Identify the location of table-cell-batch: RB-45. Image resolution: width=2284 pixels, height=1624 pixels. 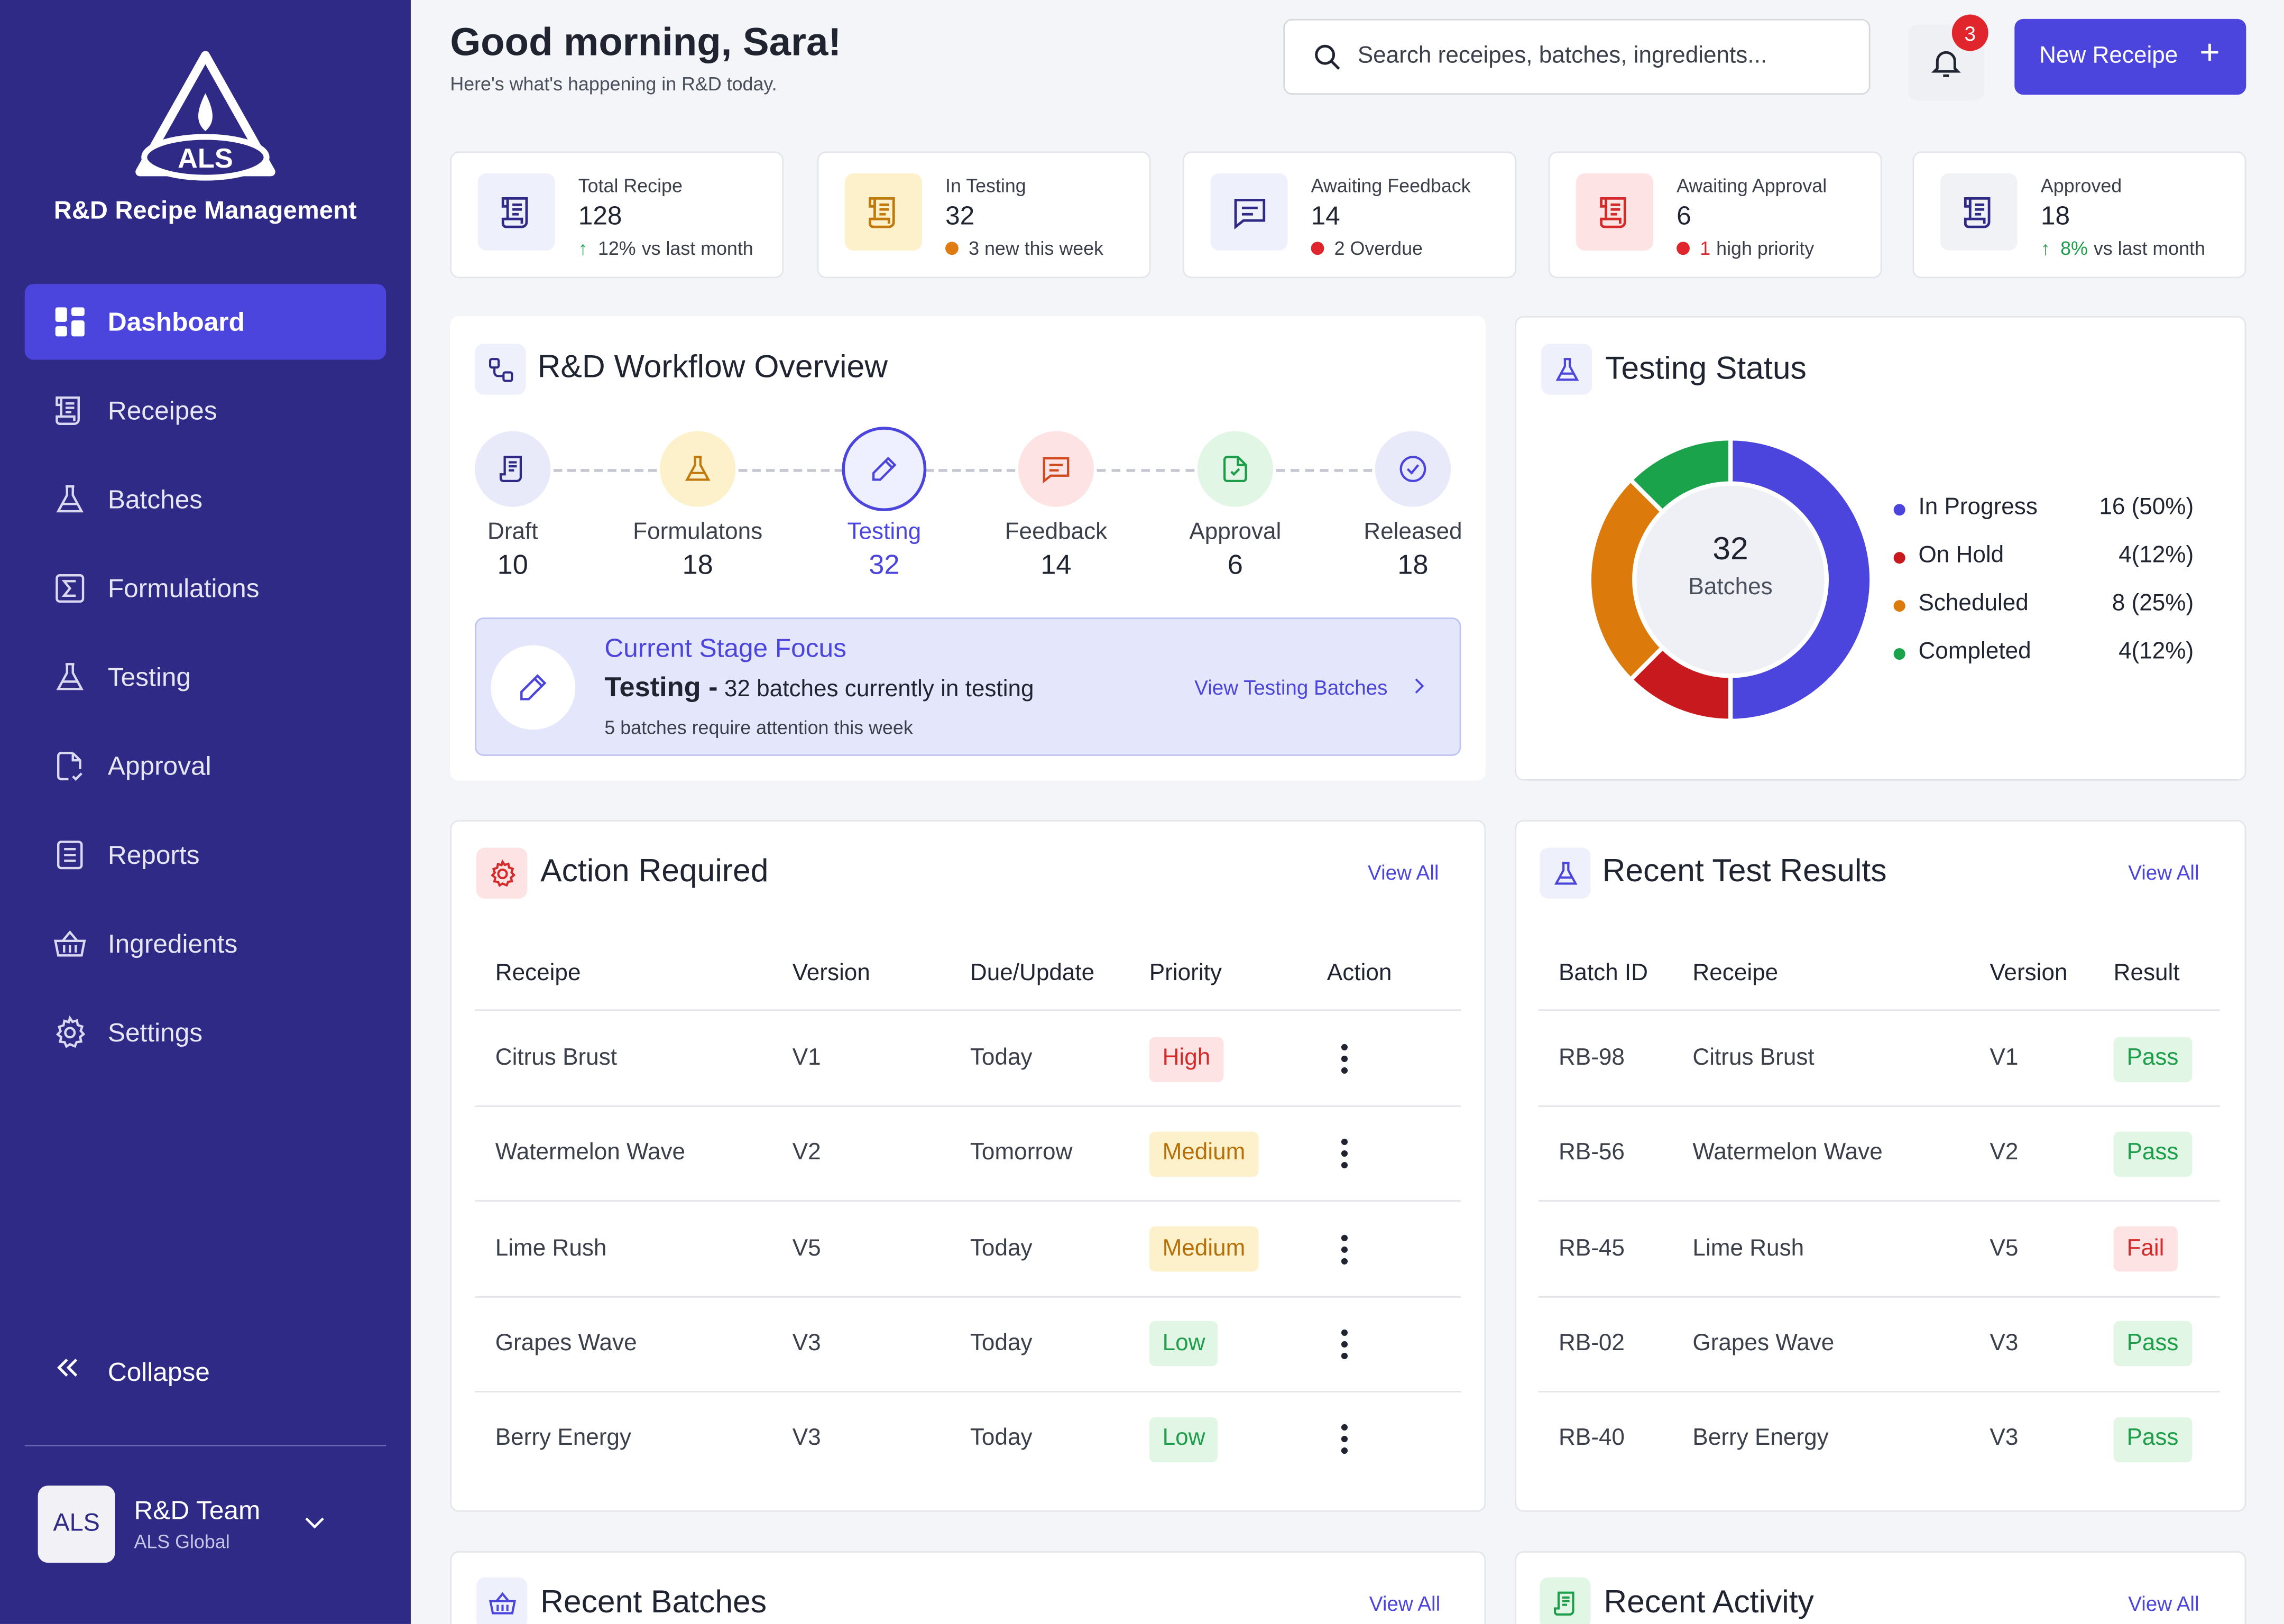
(1592, 1249).